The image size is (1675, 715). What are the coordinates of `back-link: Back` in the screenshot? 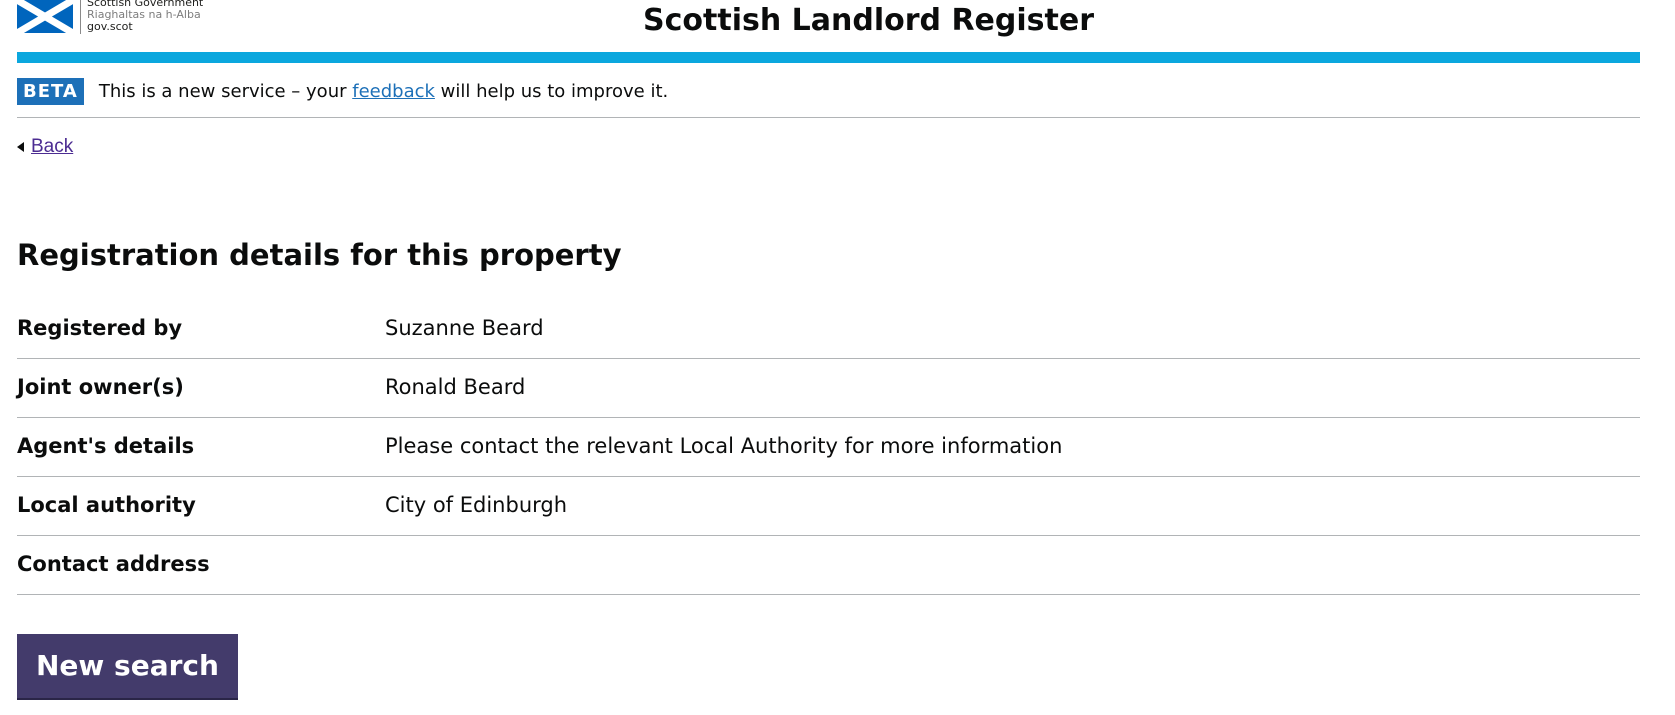 It's located at (45, 147).